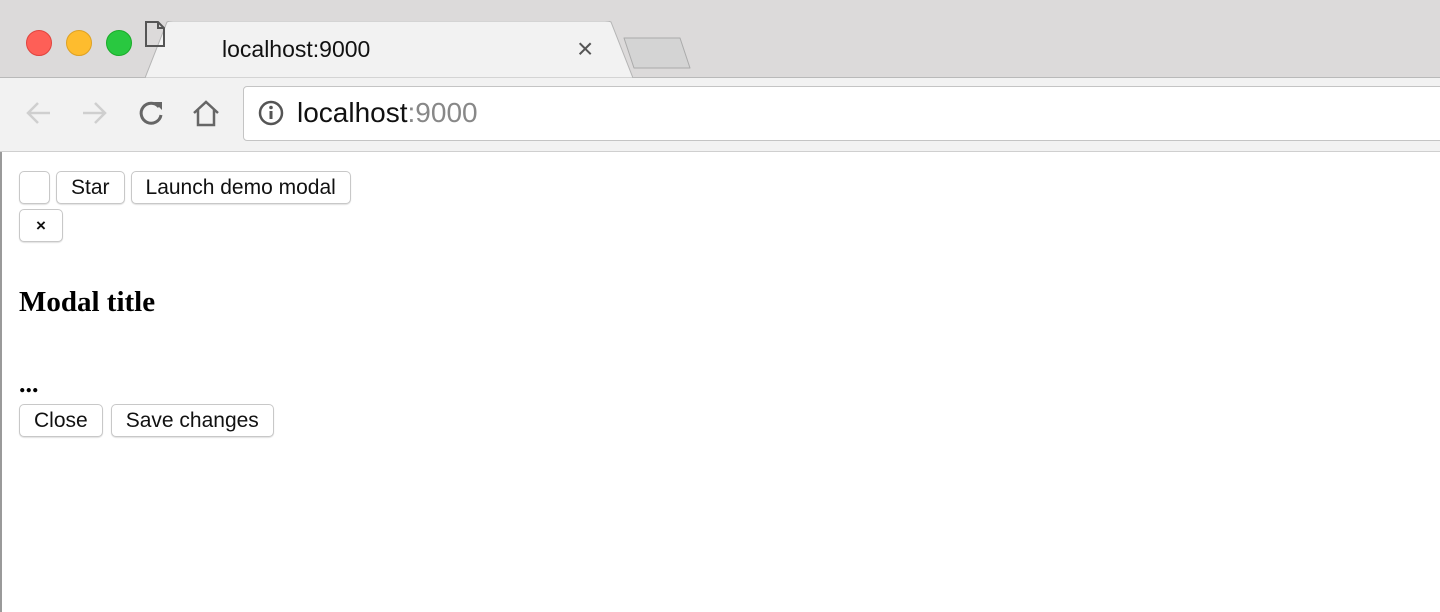  Describe the element at coordinates (192, 420) in the screenshot. I see `save-changes-button: Save changes` at that location.